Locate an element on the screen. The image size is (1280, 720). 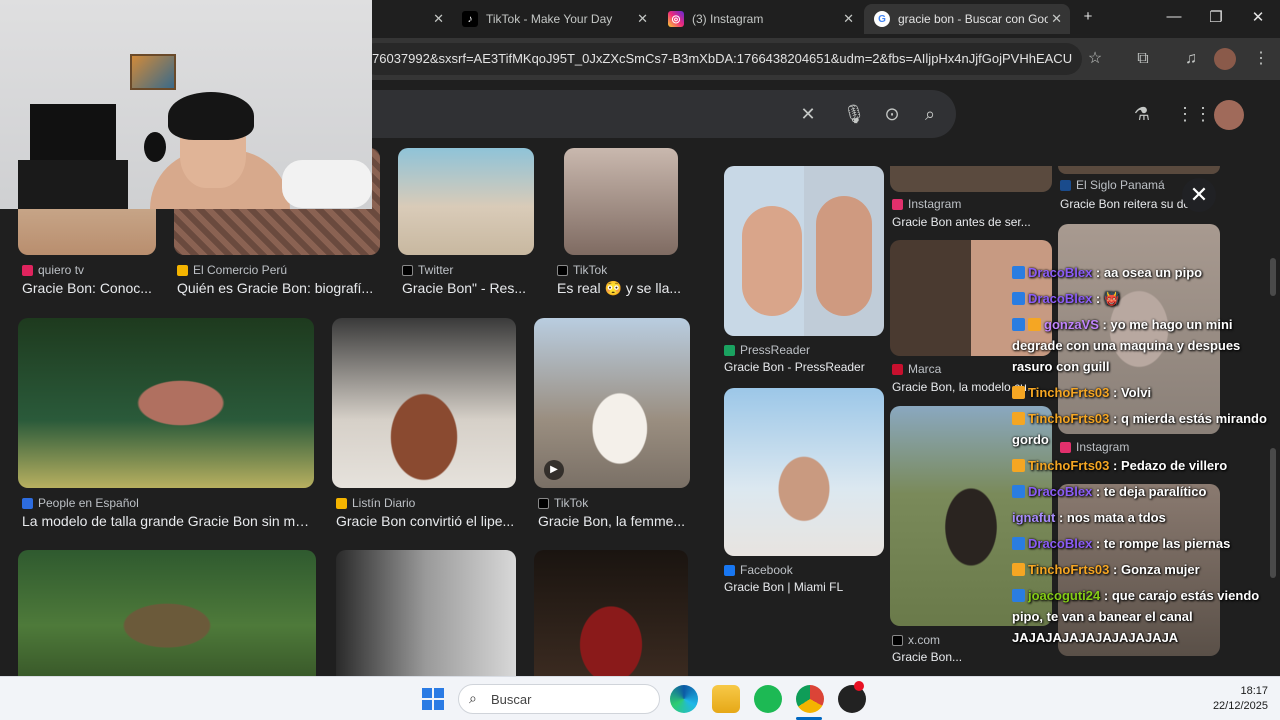
bookmark-star-icon: ☆ is located at coordinates (1095, 59).